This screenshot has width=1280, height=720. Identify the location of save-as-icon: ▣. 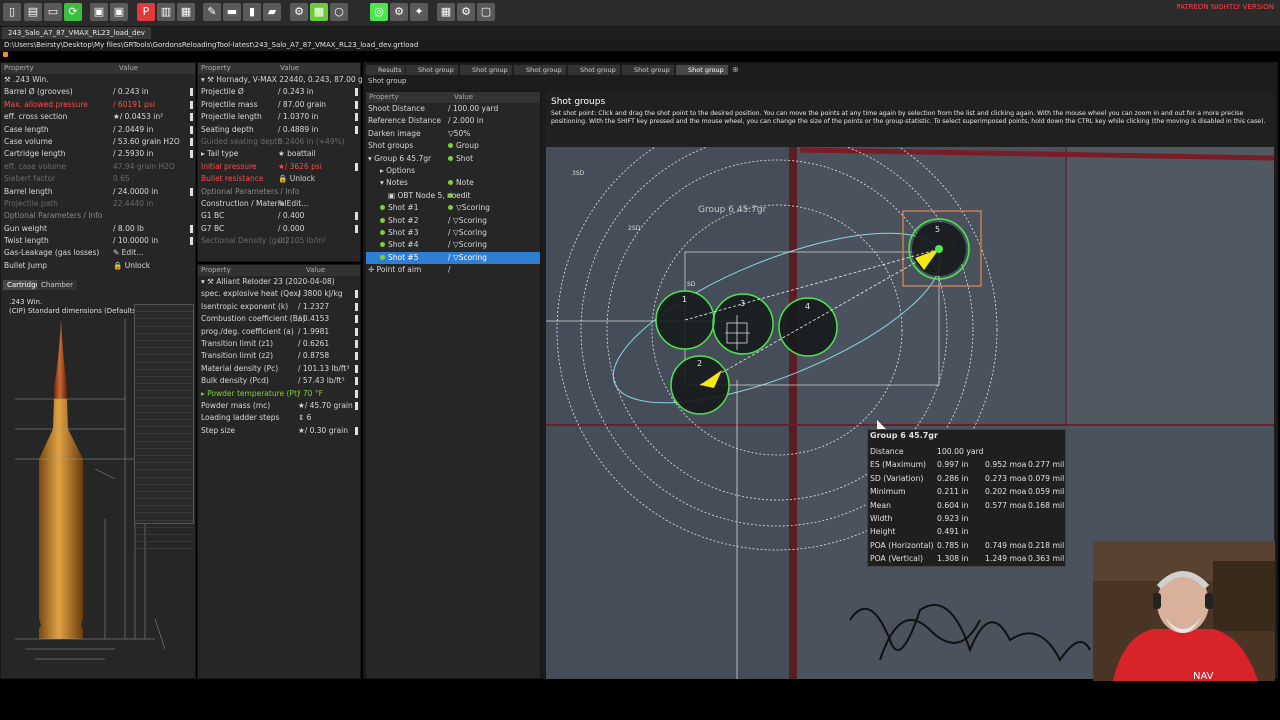
(119, 12).